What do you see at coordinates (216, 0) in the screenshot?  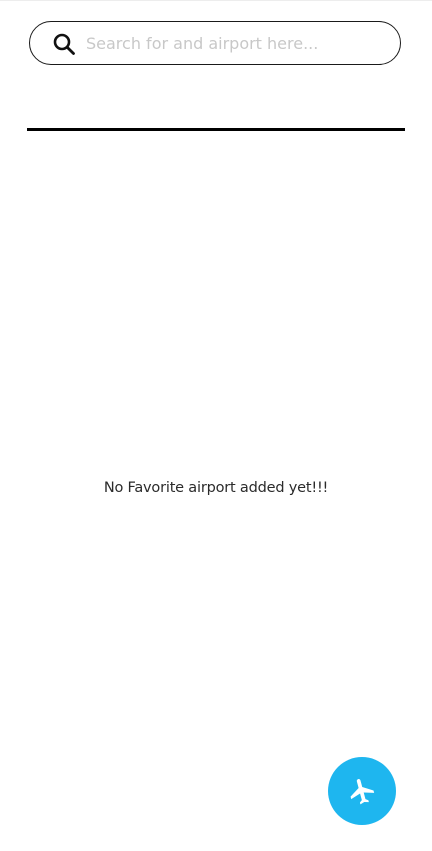 I see `status-divider` at bounding box center [216, 0].